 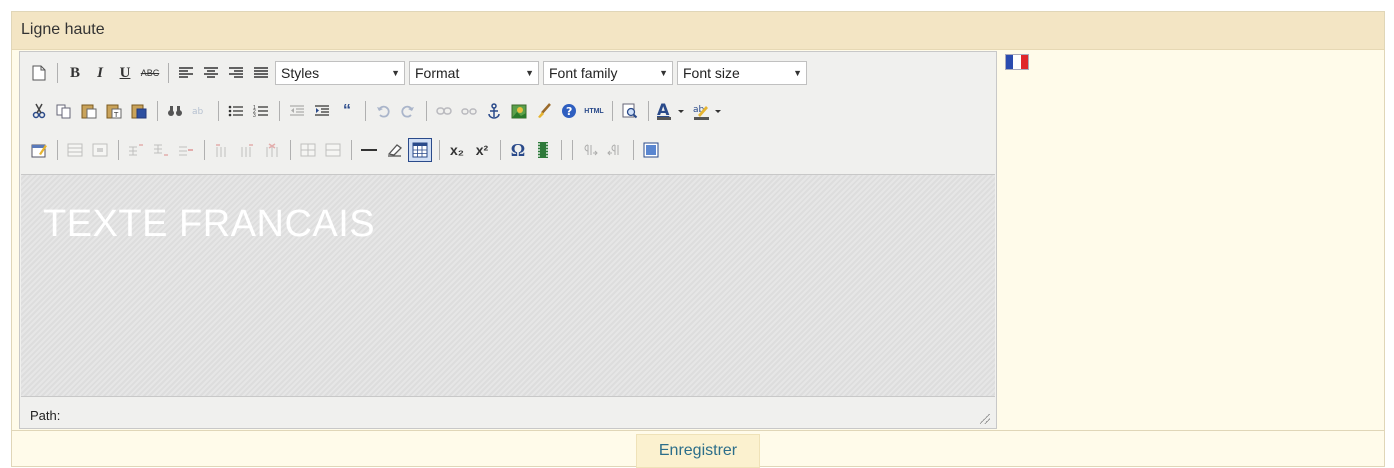 What do you see at coordinates (236, 73) in the screenshot?
I see `align-right-icon` at bounding box center [236, 73].